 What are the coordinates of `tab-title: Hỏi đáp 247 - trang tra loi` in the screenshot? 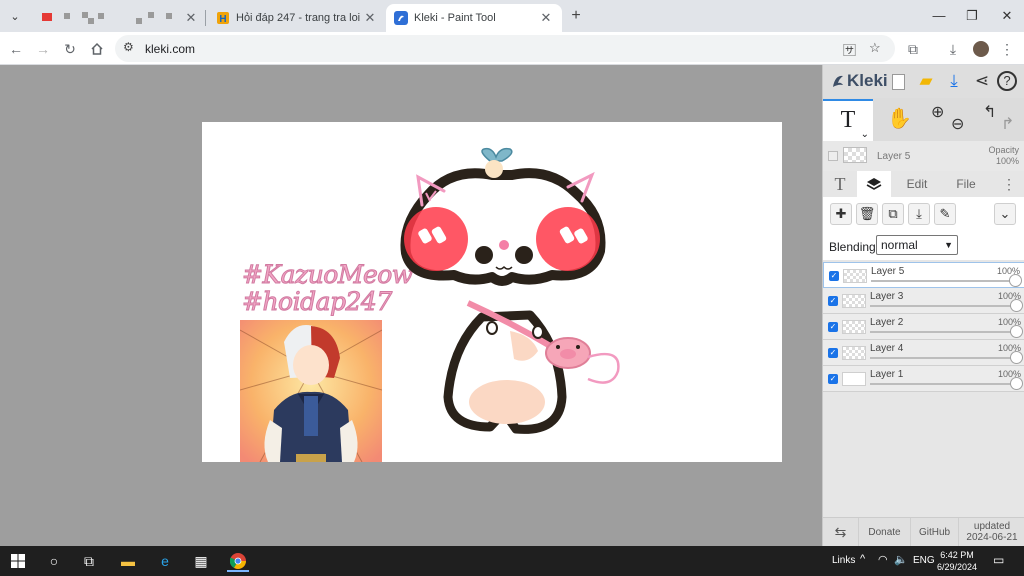 It's located at (298, 18).